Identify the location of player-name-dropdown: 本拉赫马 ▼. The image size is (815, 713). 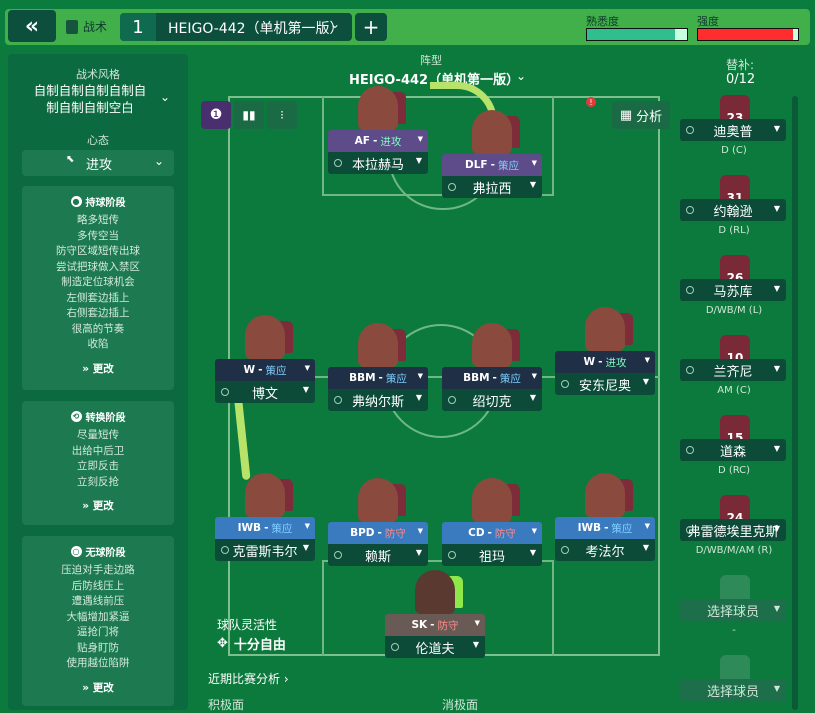
(378, 163).